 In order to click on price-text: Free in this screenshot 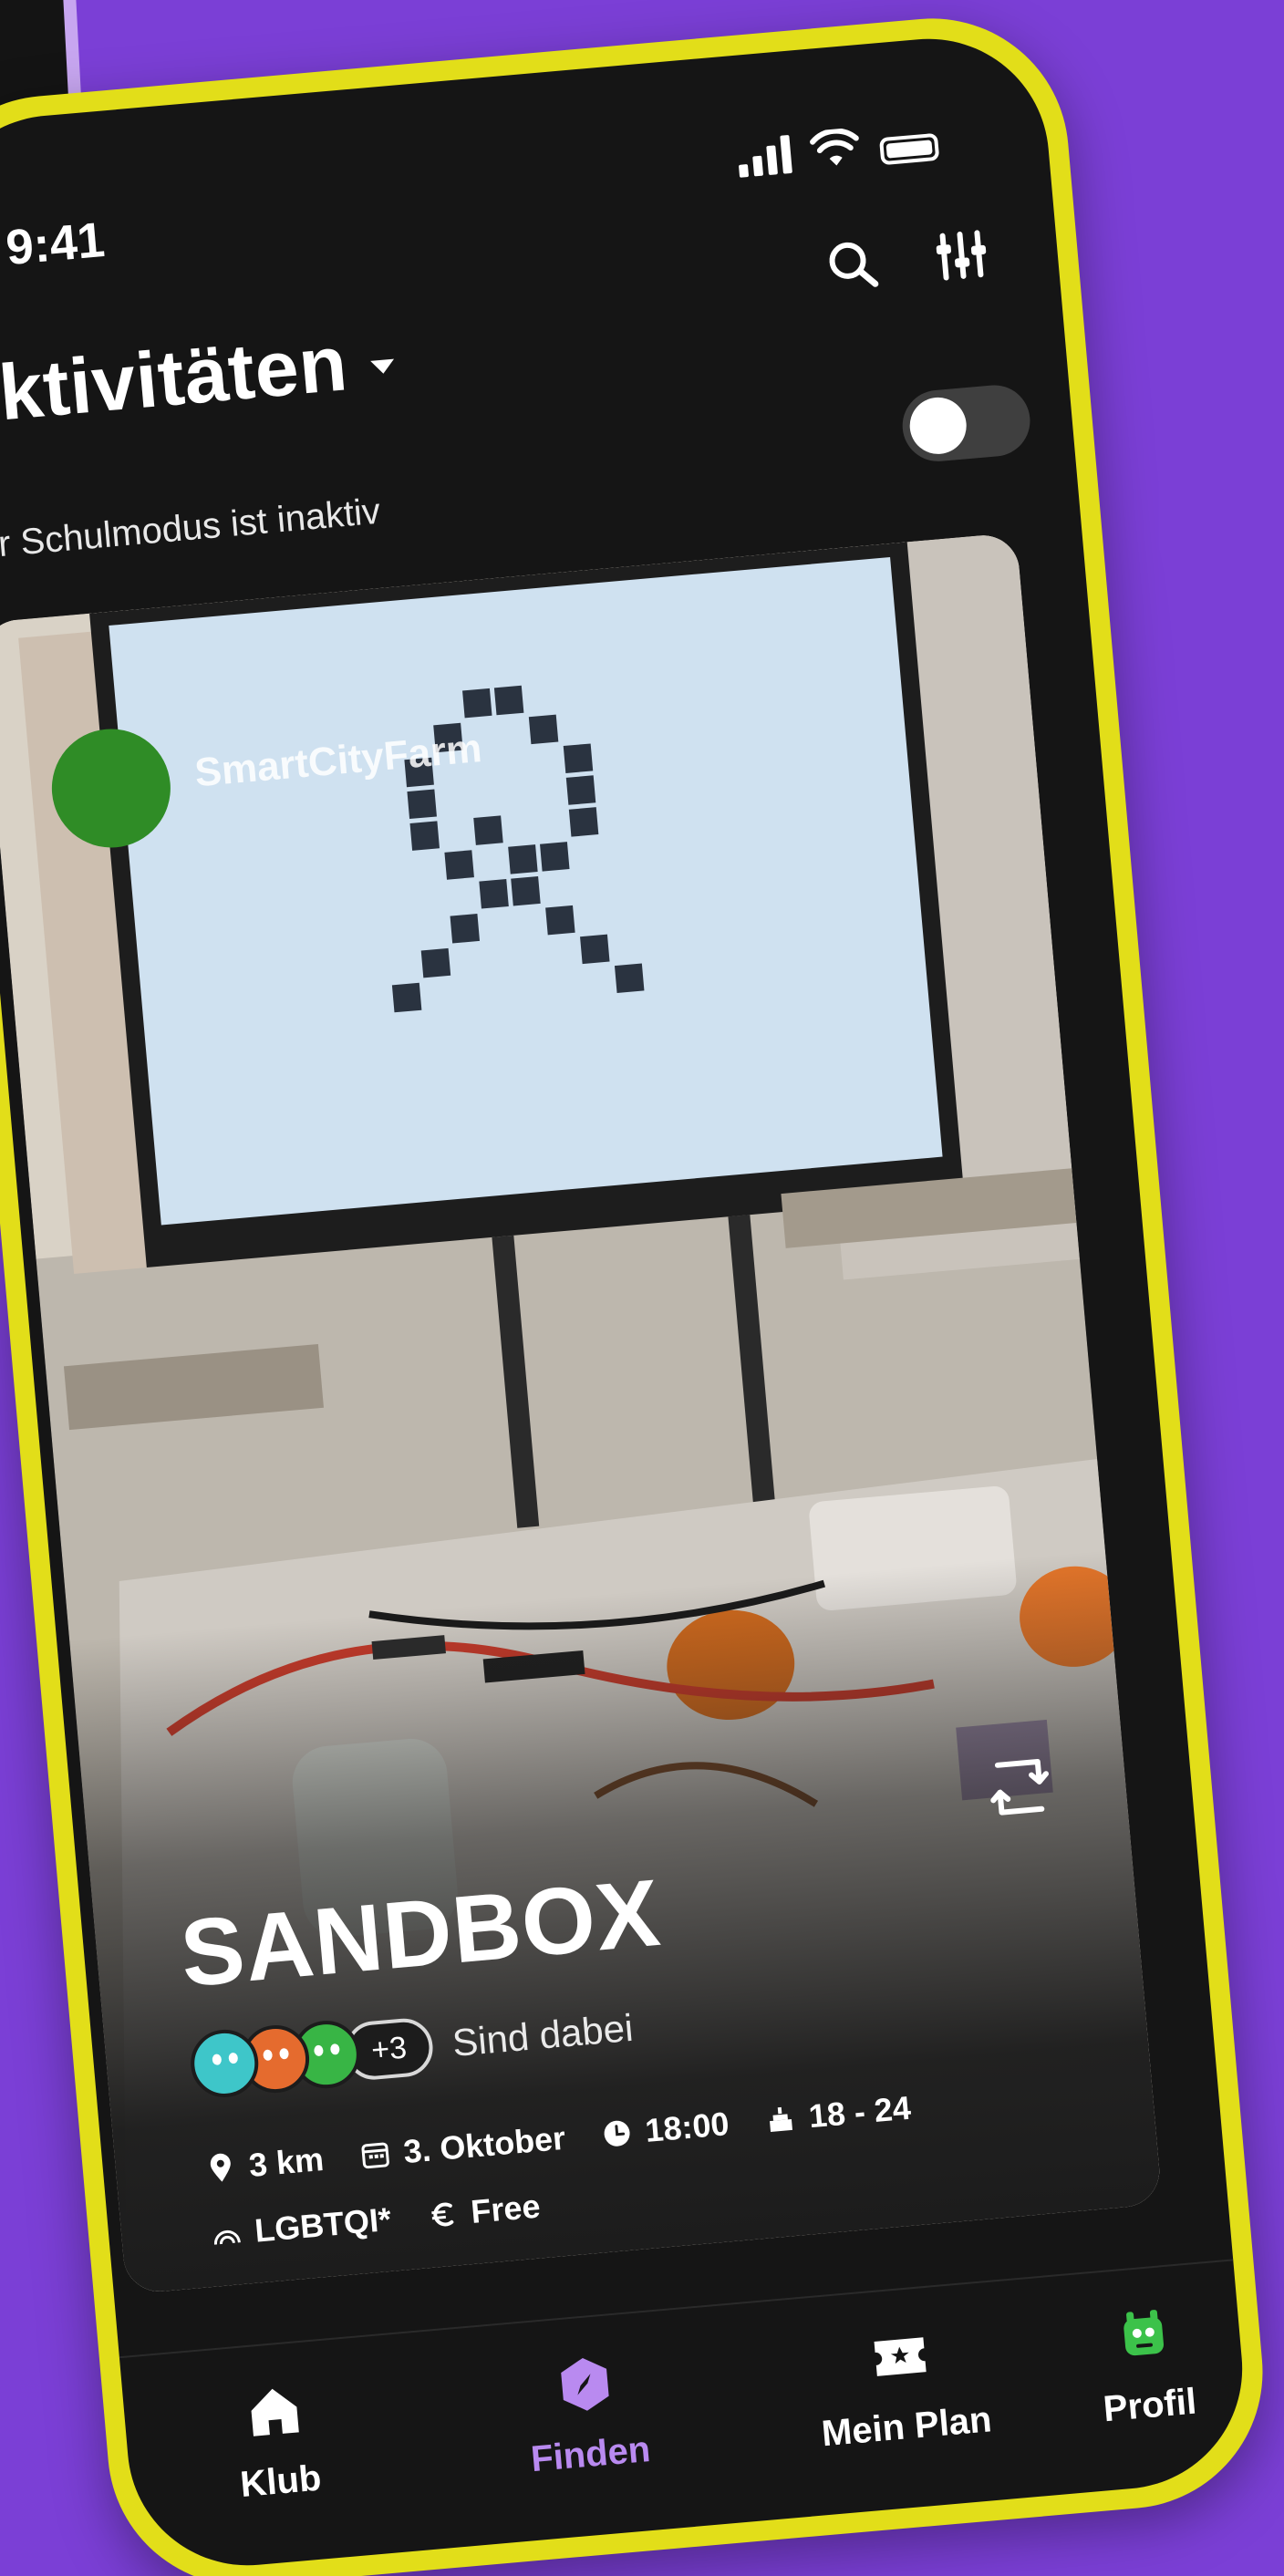, I will do `click(505, 2208)`.